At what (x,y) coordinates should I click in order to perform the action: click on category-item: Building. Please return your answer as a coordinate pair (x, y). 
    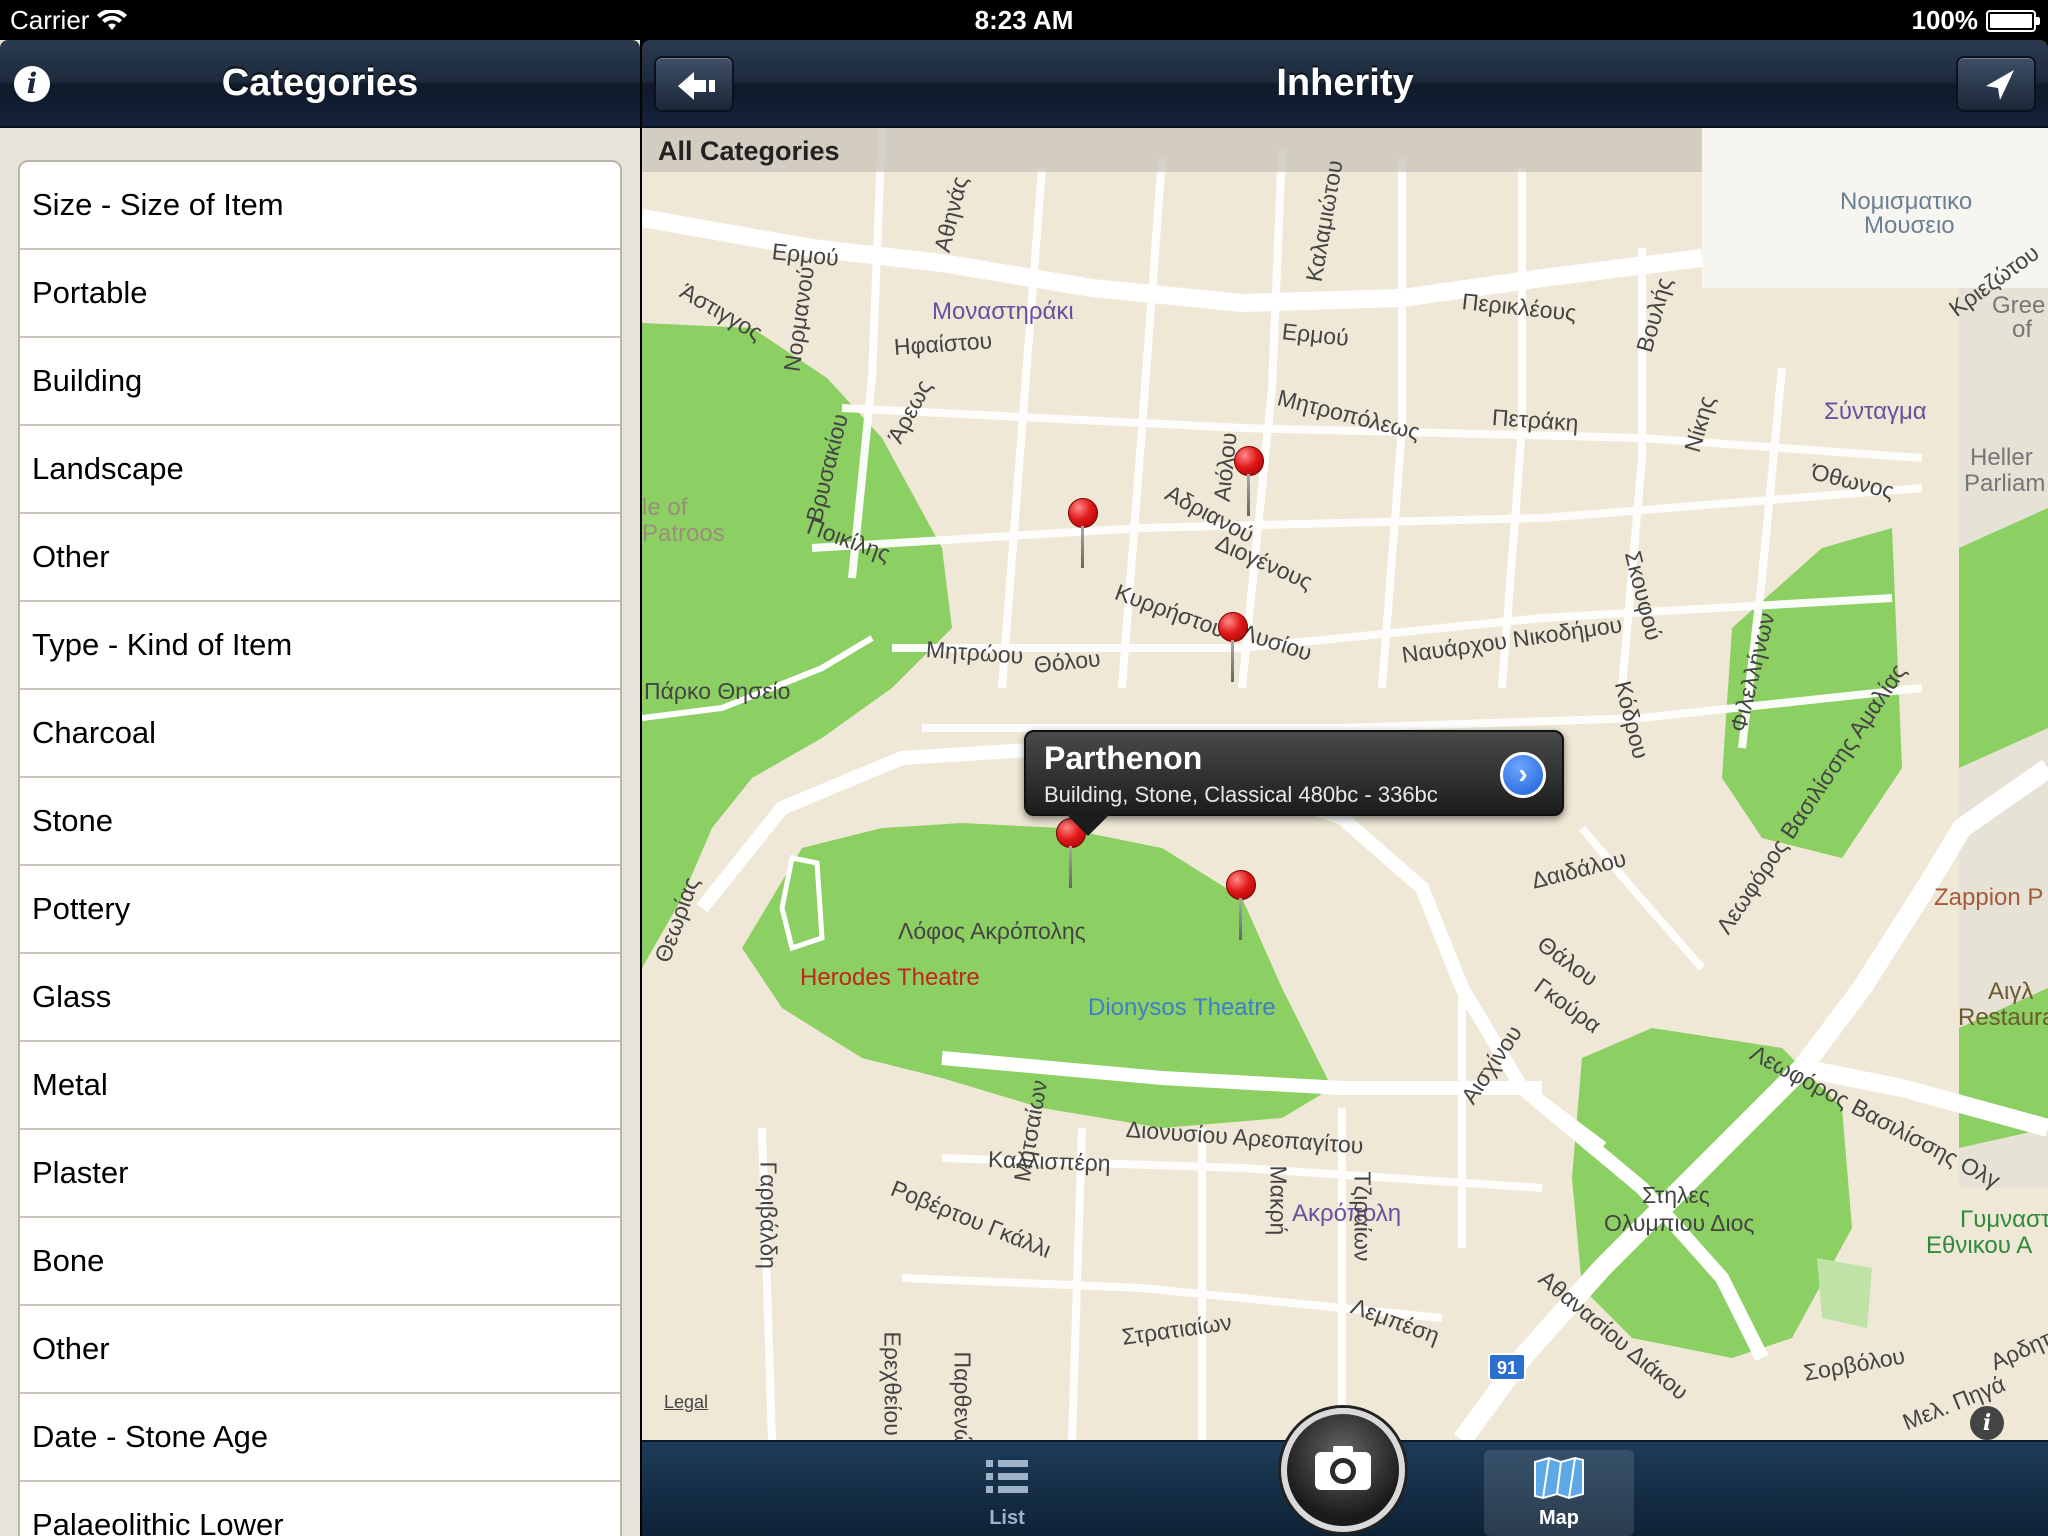
    Looking at the image, I should click on (320, 382).